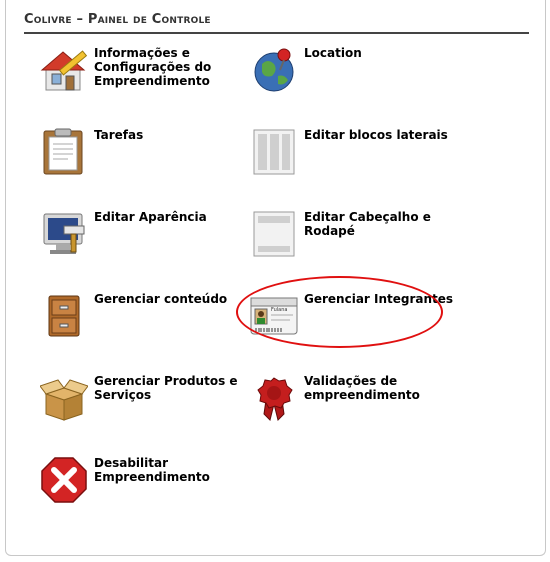 The height and width of the screenshot is (562, 550). Describe the element at coordinates (64, 234) in the screenshot. I see `monitor-paint-icon` at that location.